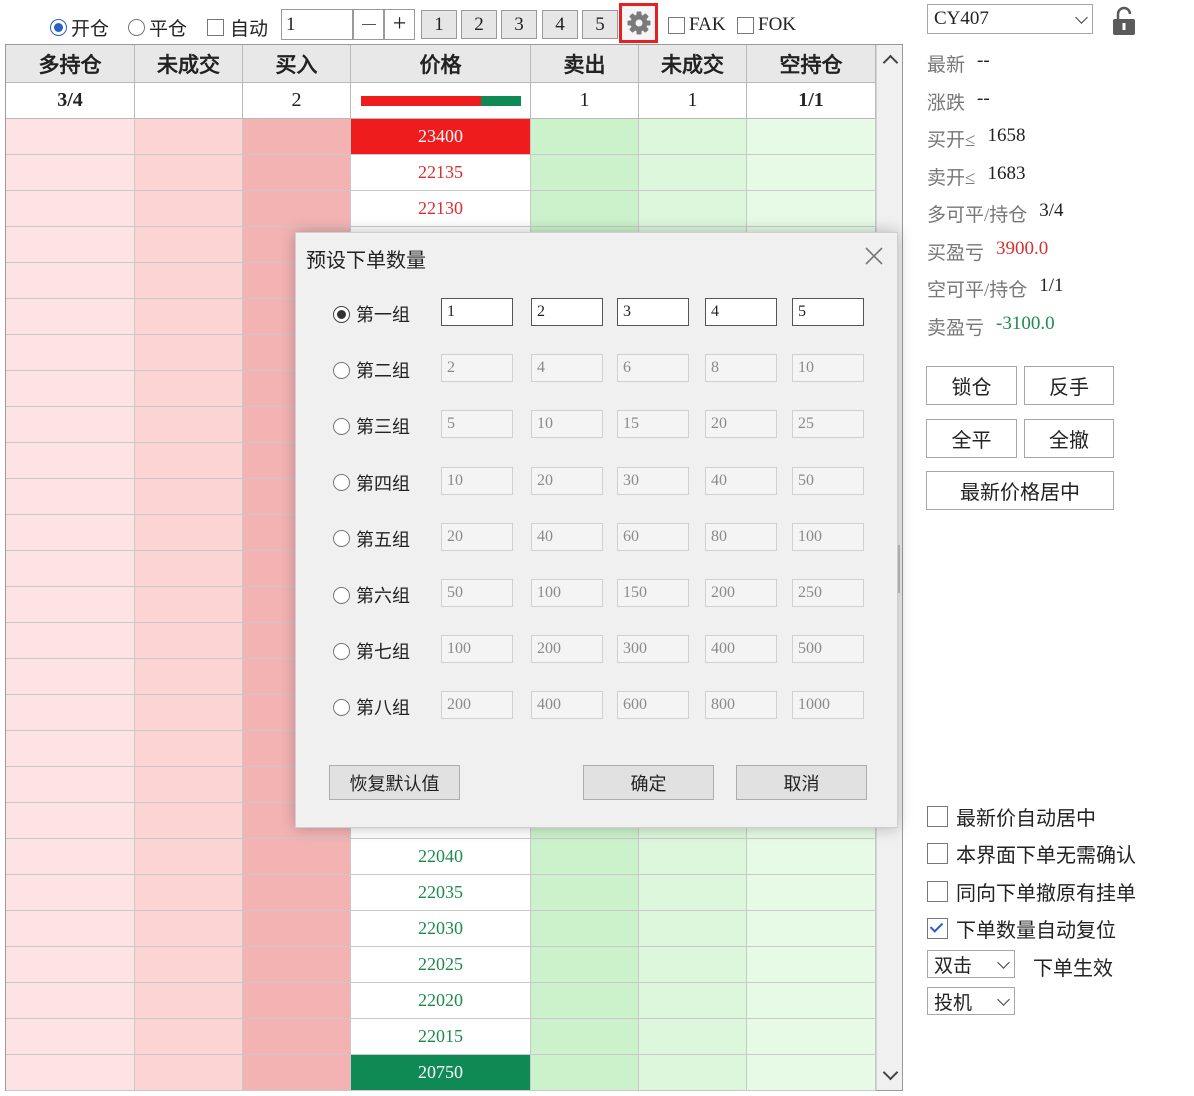  Describe the element at coordinates (441, 965) in the screenshot. I see `price-level-cell: 22025` at that location.